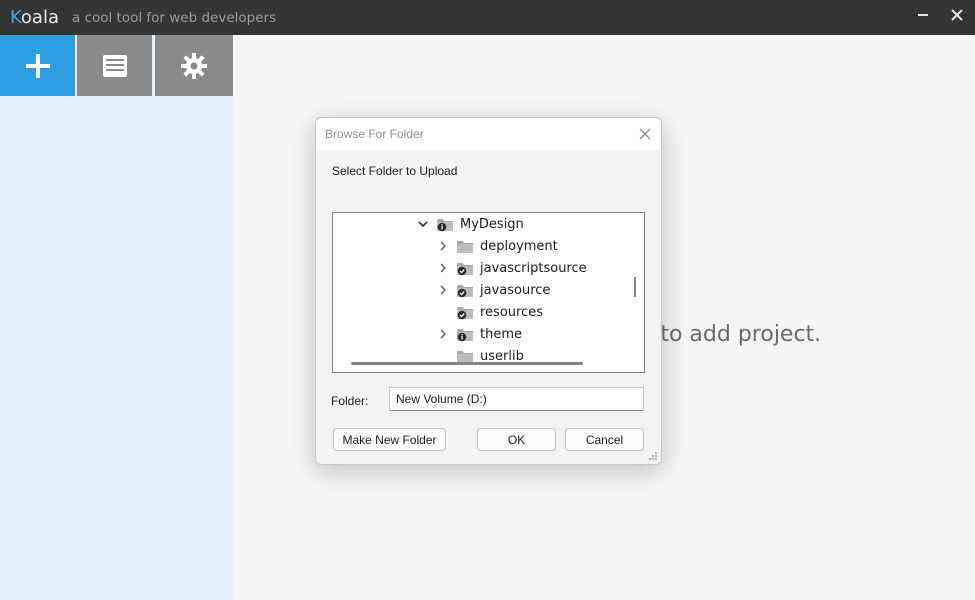  I want to click on minimize-icon, so click(923, 15).